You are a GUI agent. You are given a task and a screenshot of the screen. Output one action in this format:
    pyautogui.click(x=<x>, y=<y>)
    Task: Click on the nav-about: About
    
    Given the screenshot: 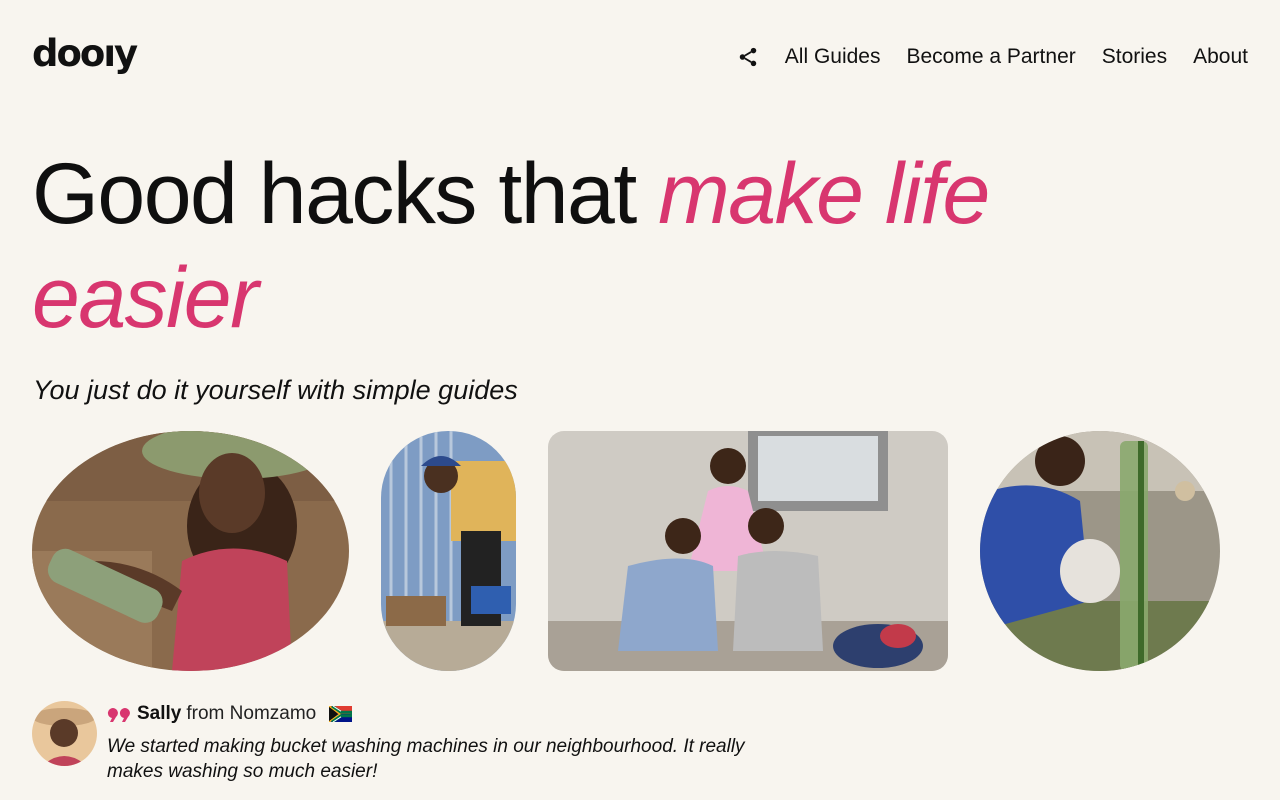 What is the action you would take?
    pyautogui.click(x=1220, y=57)
    